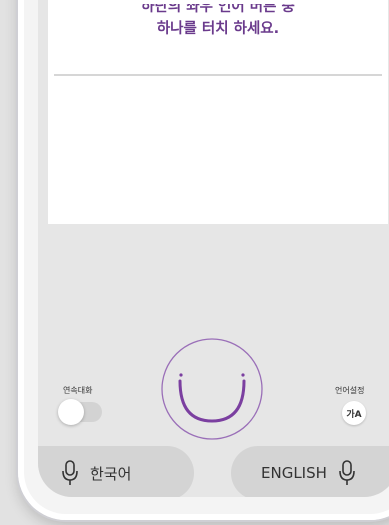 Image resolution: width=389 pixels, height=525 pixels. I want to click on continuous-chat-label: 연속대화, so click(78, 390).